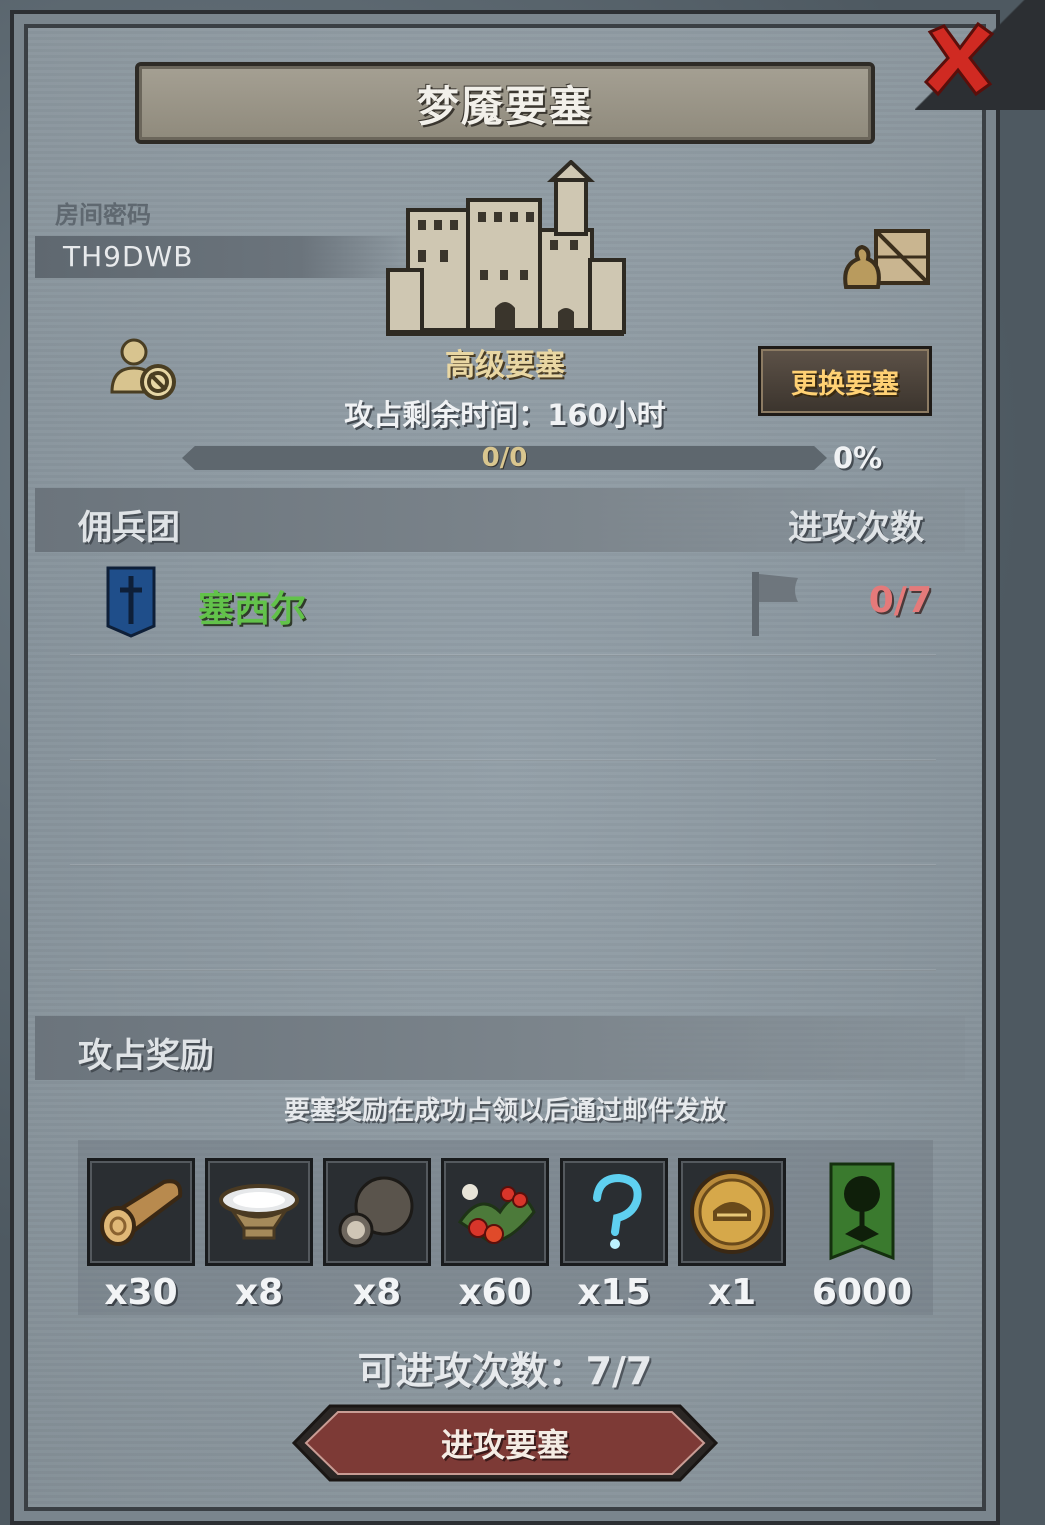 The image size is (1045, 1525). What do you see at coordinates (862, 1292) in the screenshot?
I see `reward-qty: 6000` at bounding box center [862, 1292].